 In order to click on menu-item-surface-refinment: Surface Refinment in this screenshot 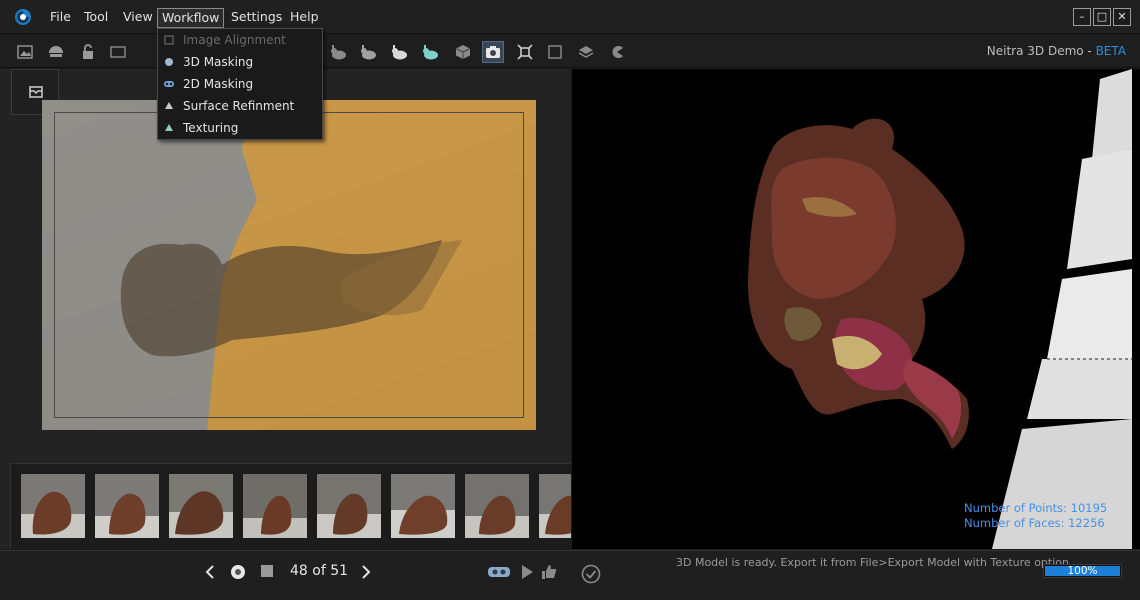, I will do `click(240, 106)`.